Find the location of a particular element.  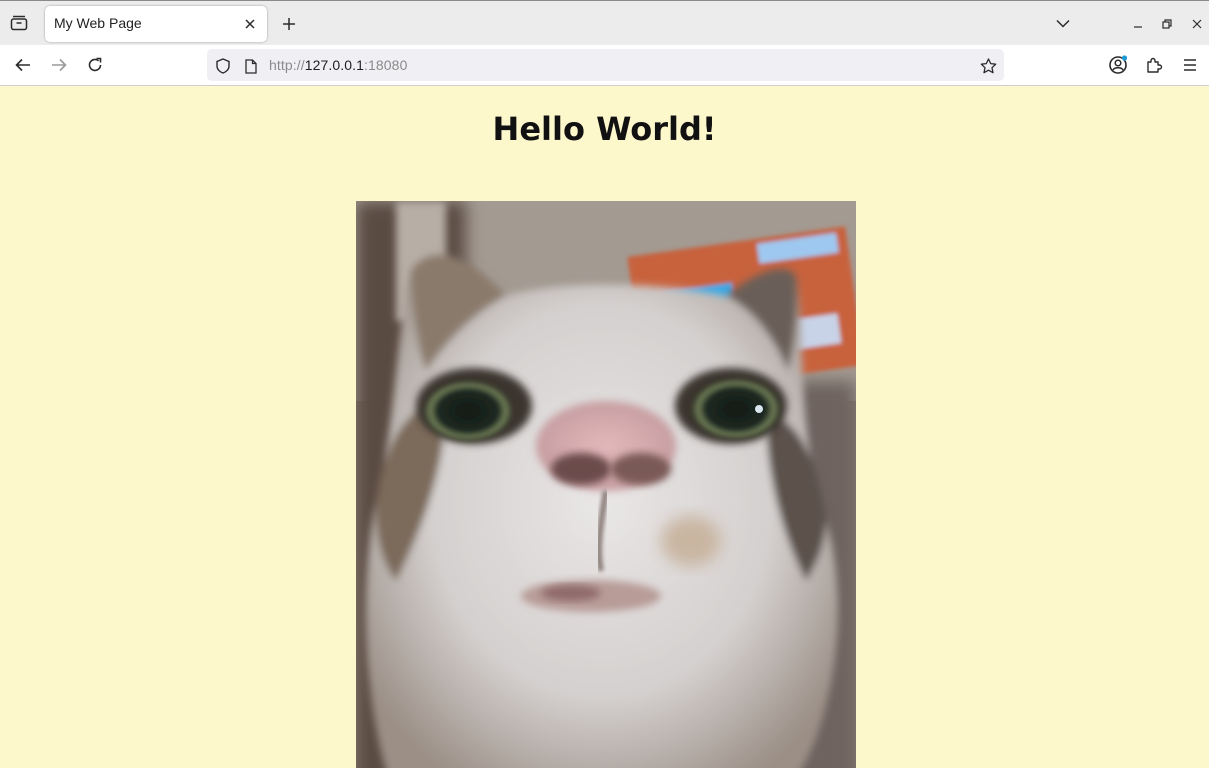

site-info-button is located at coordinates (251, 66).